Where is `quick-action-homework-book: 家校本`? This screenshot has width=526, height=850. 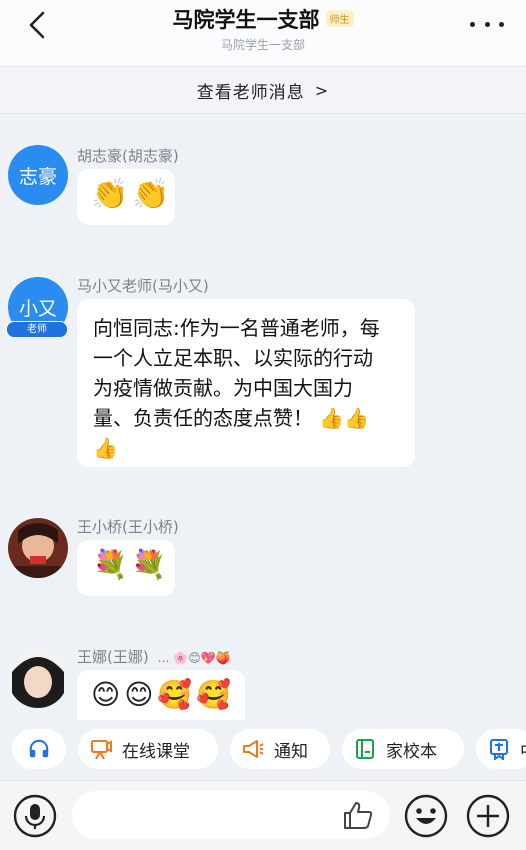
quick-action-homework-book: 家校本 is located at coordinates (403, 749).